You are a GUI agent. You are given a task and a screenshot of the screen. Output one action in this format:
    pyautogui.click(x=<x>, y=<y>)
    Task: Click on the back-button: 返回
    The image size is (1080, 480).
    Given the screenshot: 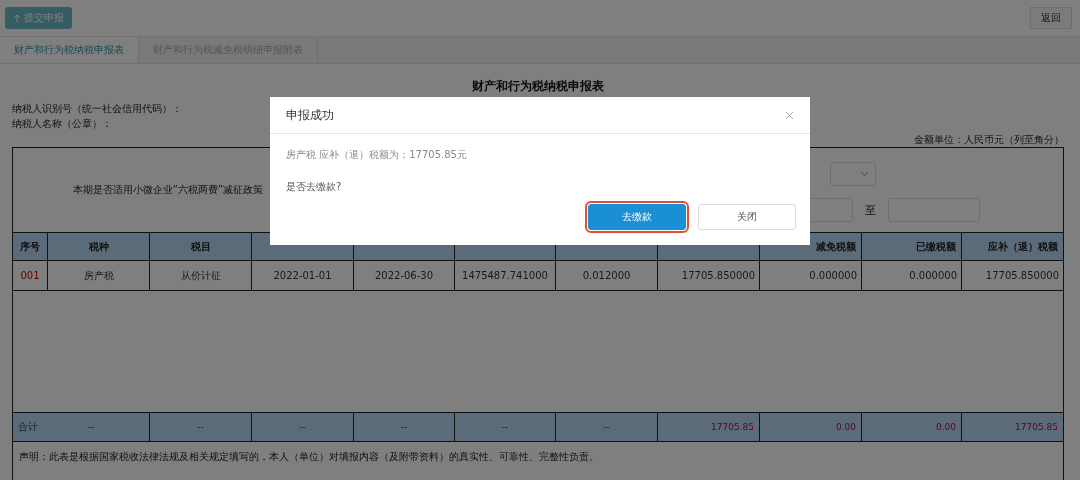 What is the action you would take?
    pyautogui.click(x=1051, y=18)
    